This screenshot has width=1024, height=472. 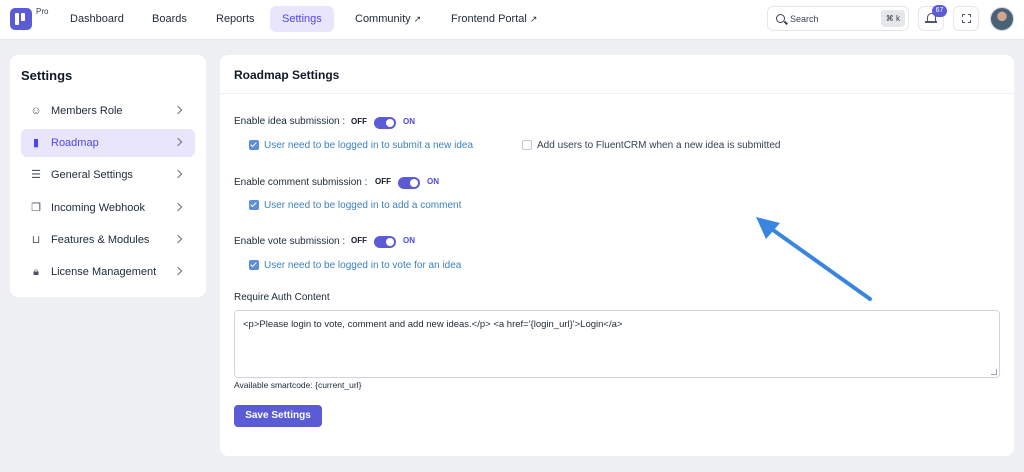 I want to click on sidebar-item-label: Features & Modules, so click(x=100, y=240).